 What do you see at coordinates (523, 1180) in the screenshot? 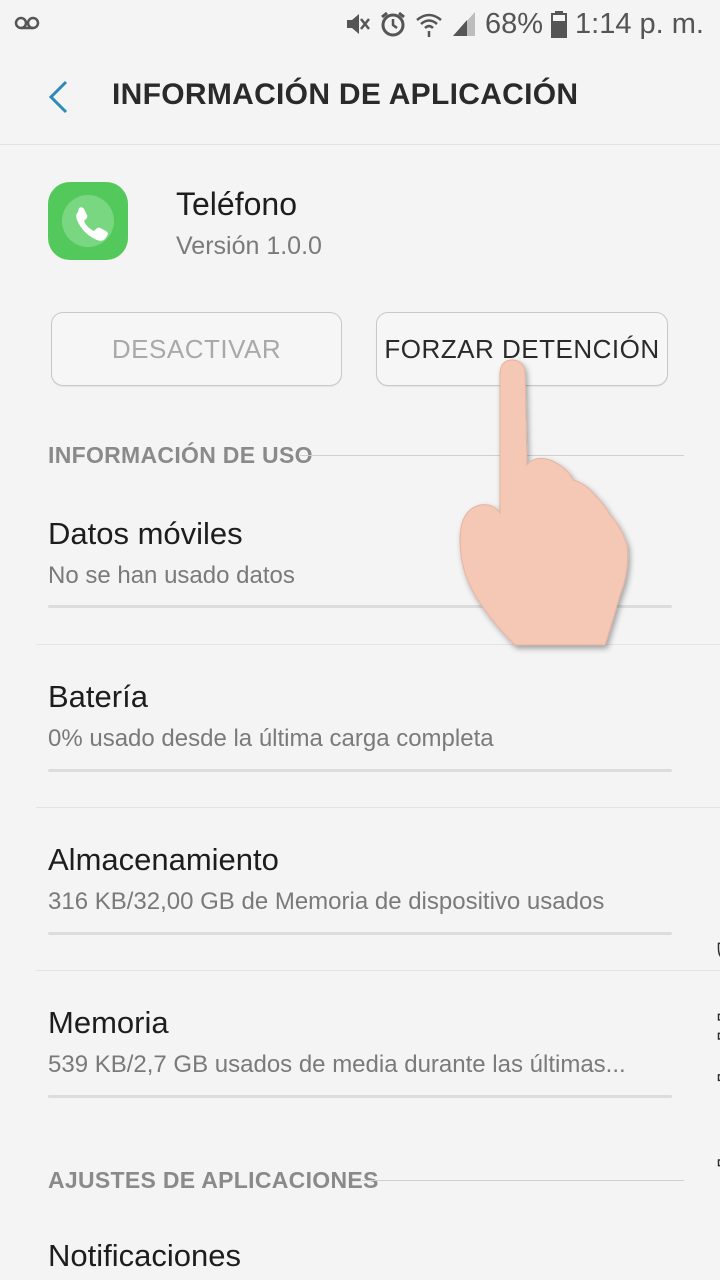
I see `section-divider` at bounding box center [523, 1180].